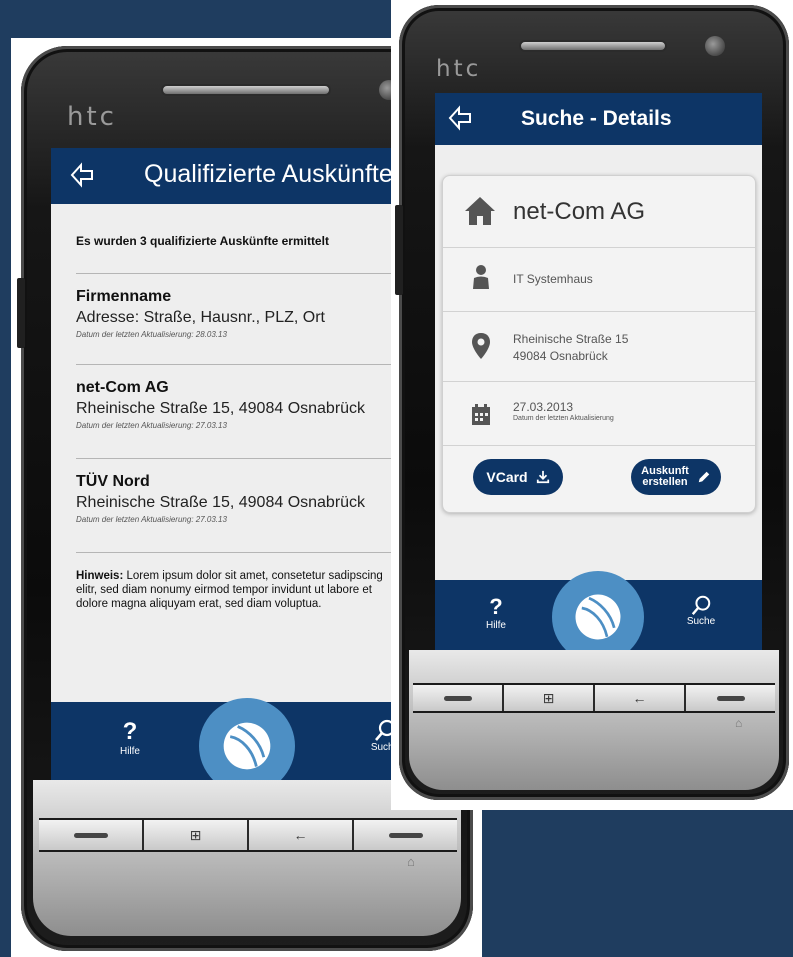 The width and height of the screenshot is (793, 957). I want to click on company-category: IT Systemhaus, so click(553, 279).